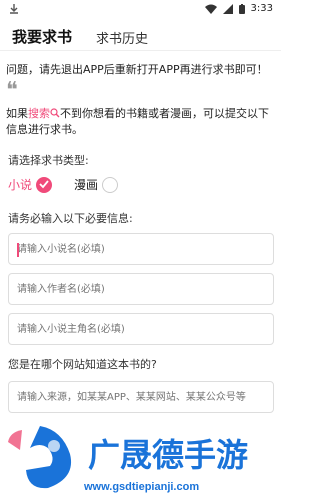 This screenshot has height=503, width=320. Describe the element at coordinates (140, 50) in the screenshot. I see `divider` at that location.